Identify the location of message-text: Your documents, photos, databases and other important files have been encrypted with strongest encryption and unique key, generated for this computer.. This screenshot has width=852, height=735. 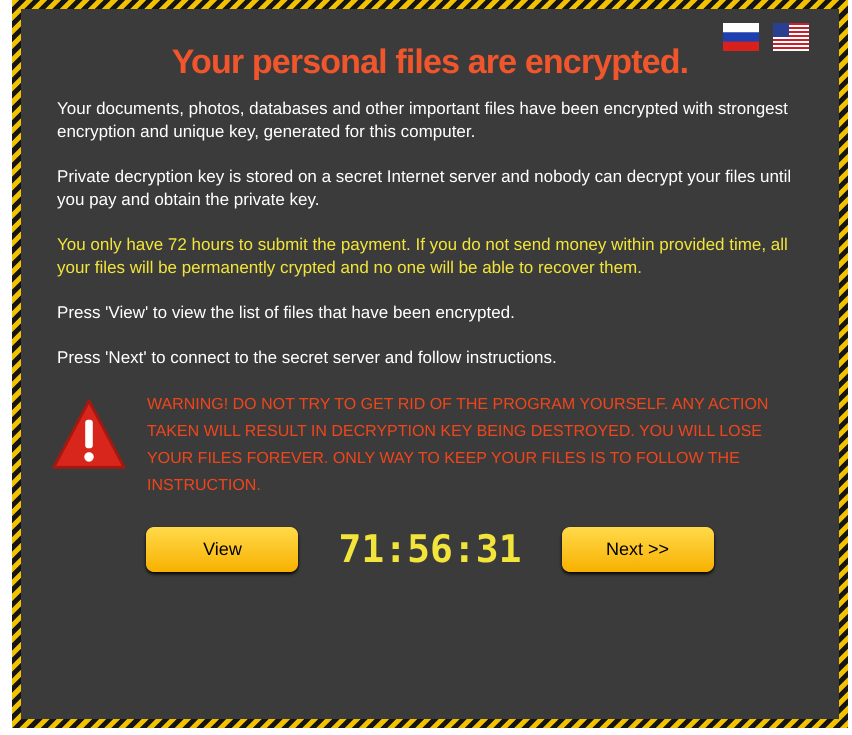
(423, 120).